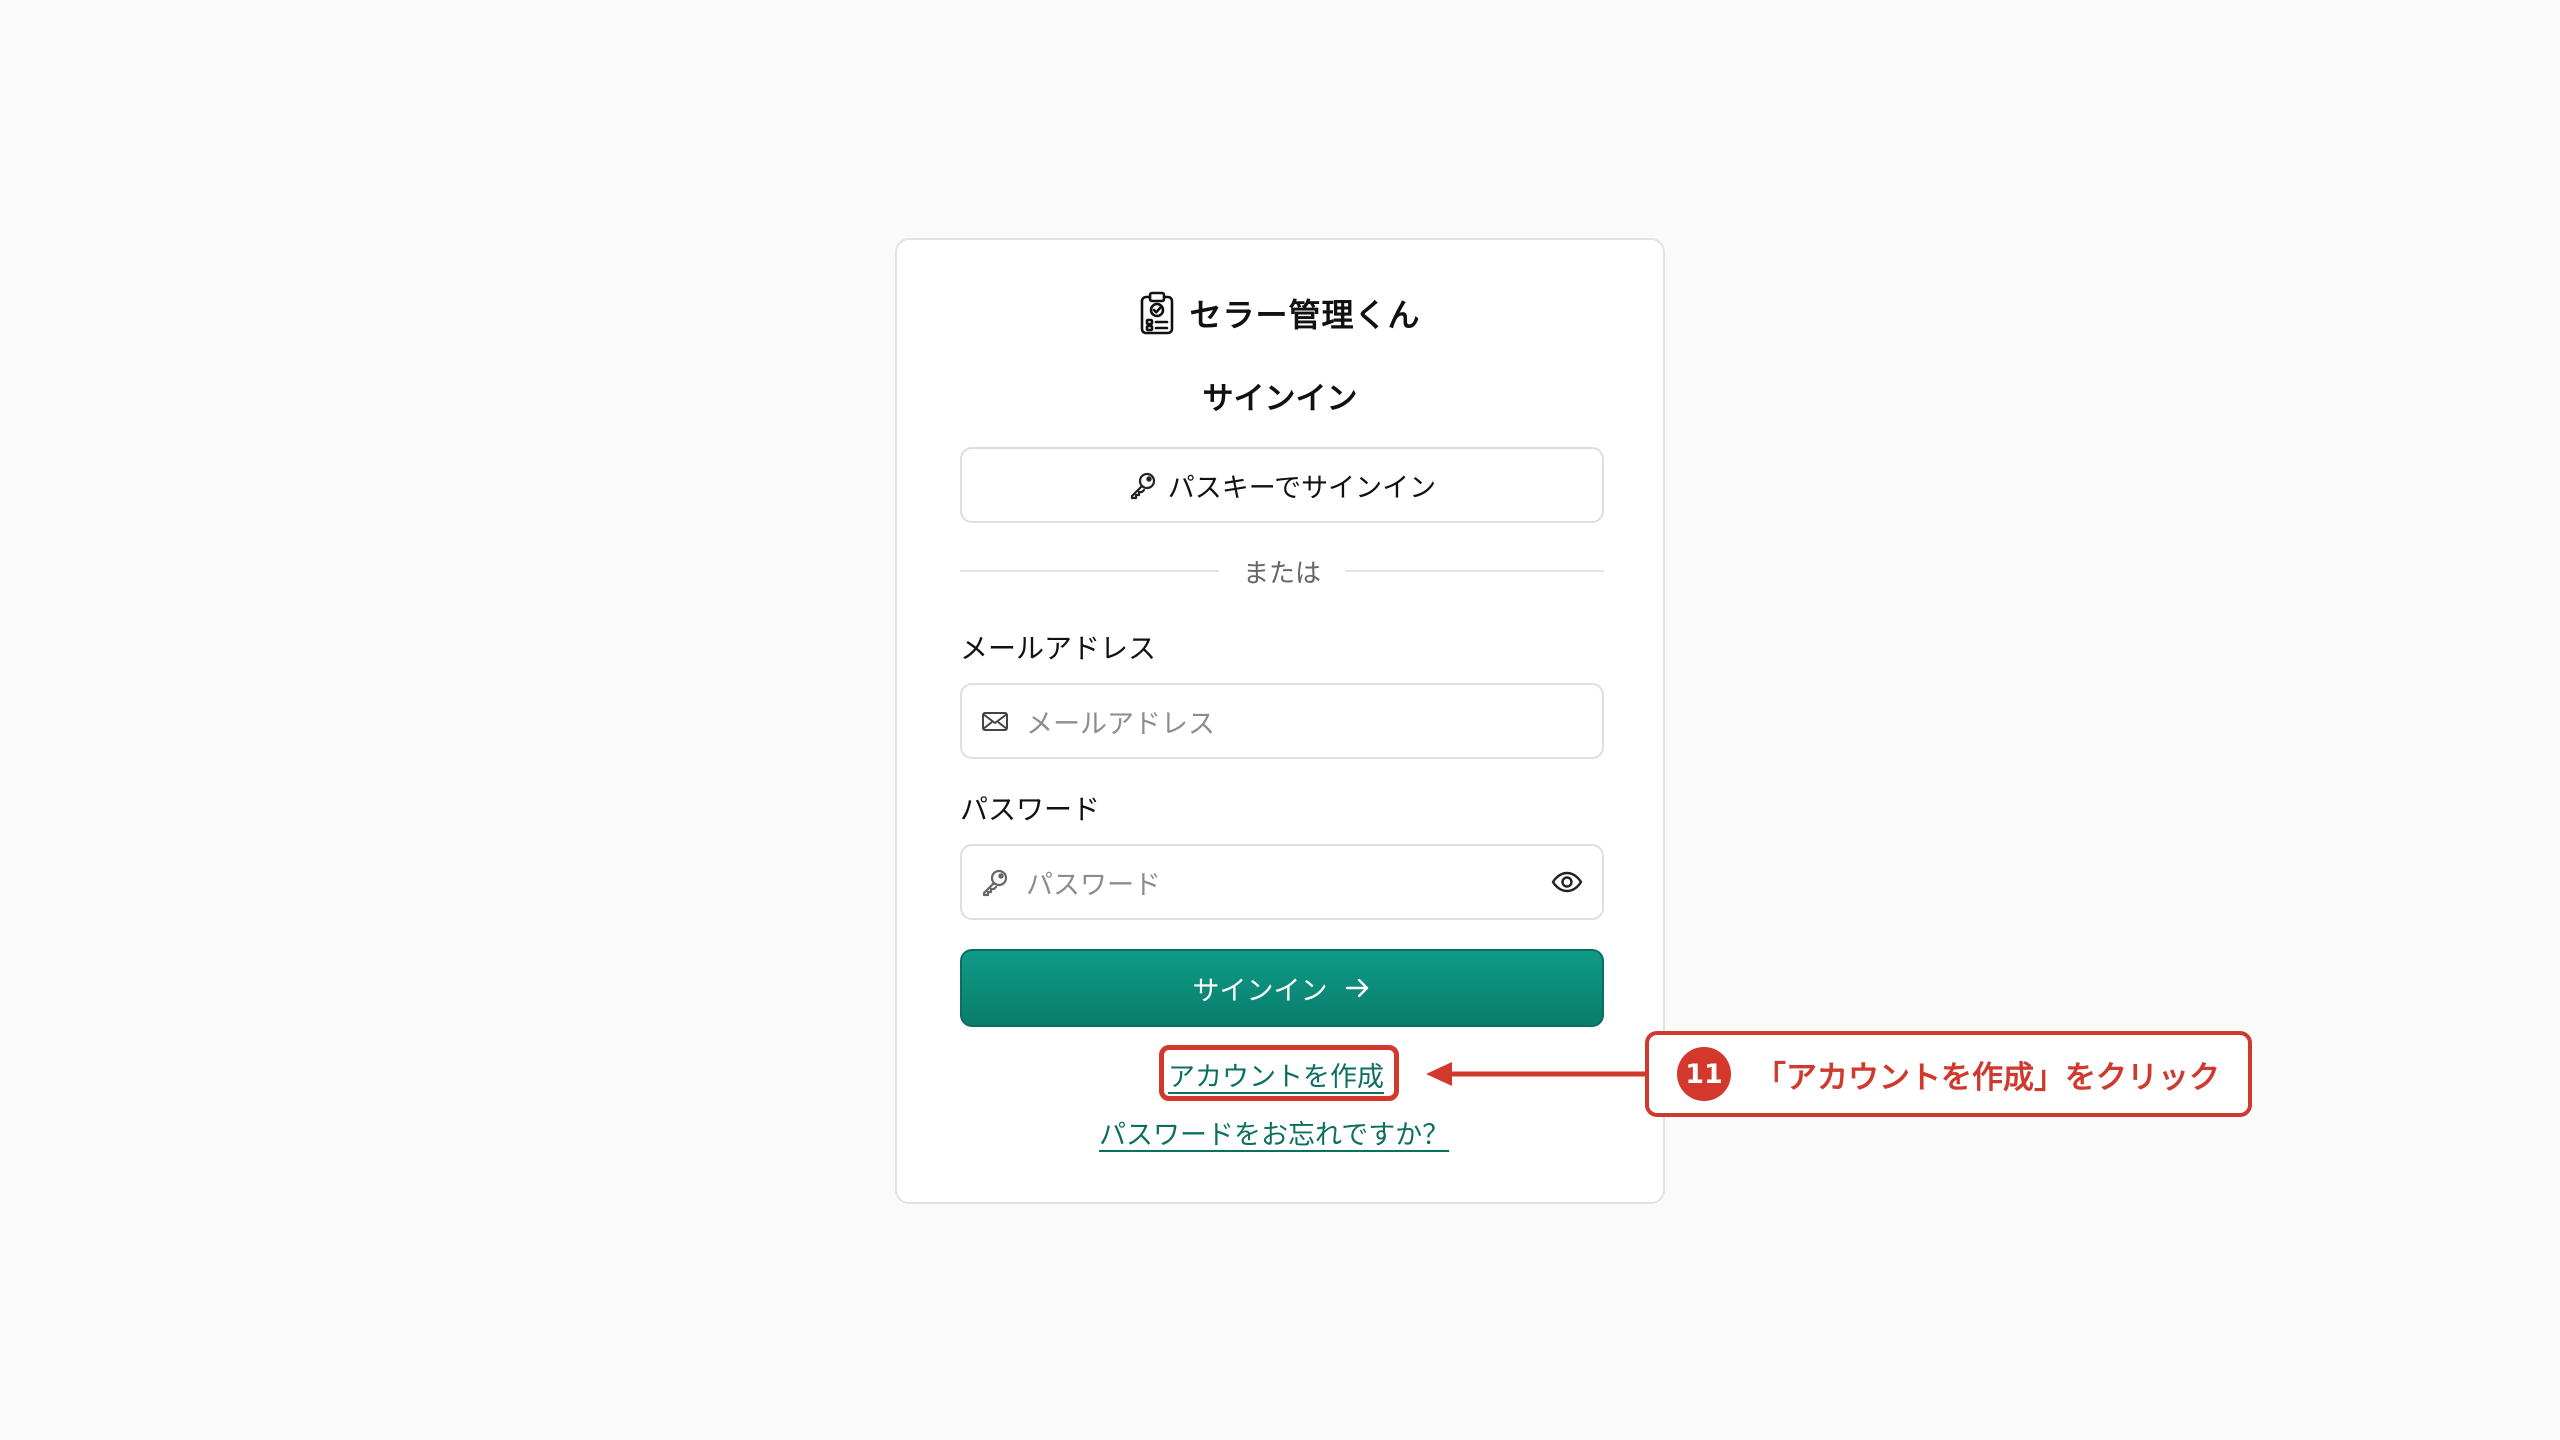 This screenshot has width=2560, height=1440. What do you see at coordinates (1987, 1077) in the screenshot?
I see `annotation-text: 「アカウントを作成」をクリック` at bounding box center [1987, 1077].